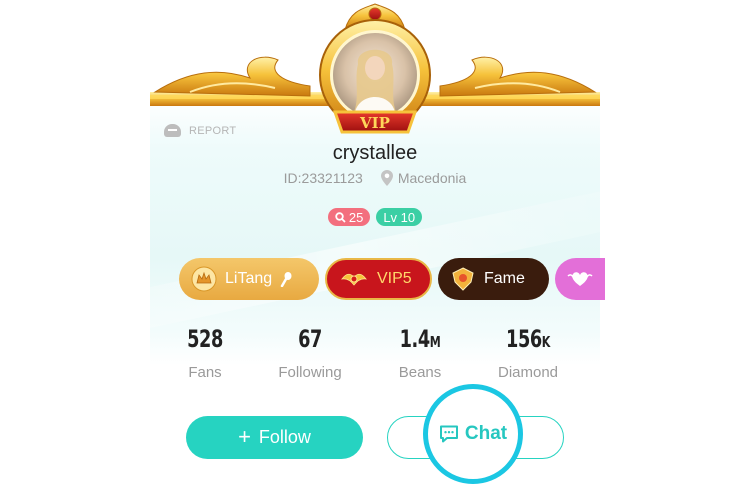  What do you see at coordinates (432, 178) in the screenshot?
I see `location-text: Macedonia` at bounding box center [432, 178].